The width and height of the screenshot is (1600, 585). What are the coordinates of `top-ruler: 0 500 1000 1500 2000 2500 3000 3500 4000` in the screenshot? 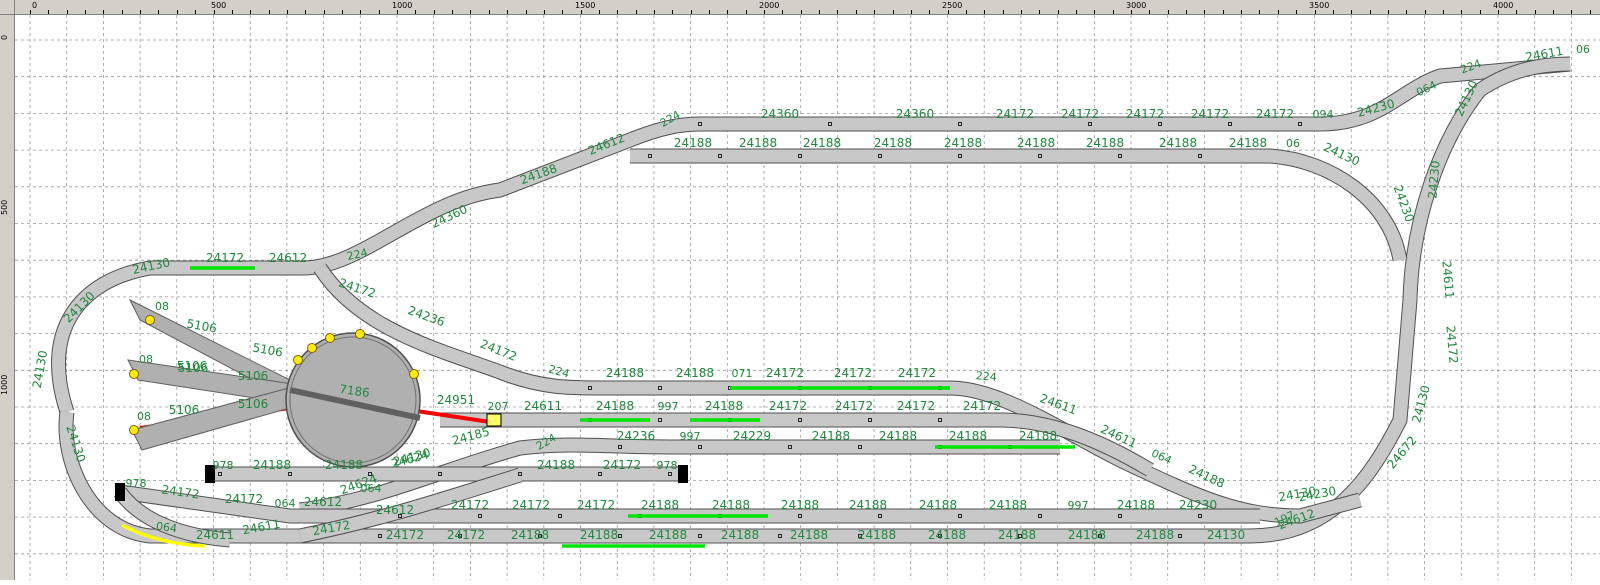 It's located at (800, 7).